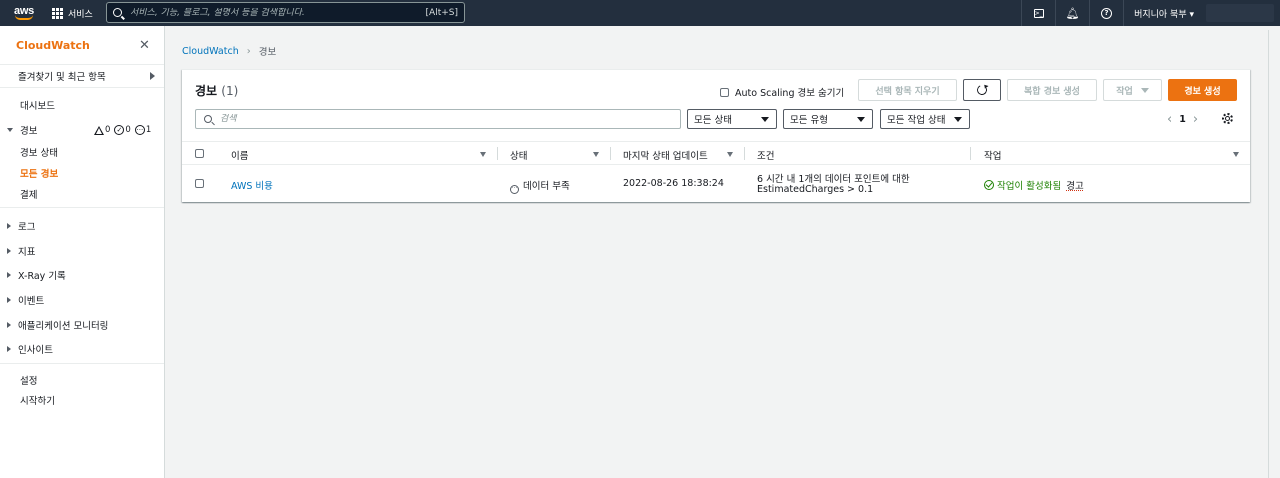 The image size is (1280, 478). I want to click on check-circle-icon, so click(989, 185).